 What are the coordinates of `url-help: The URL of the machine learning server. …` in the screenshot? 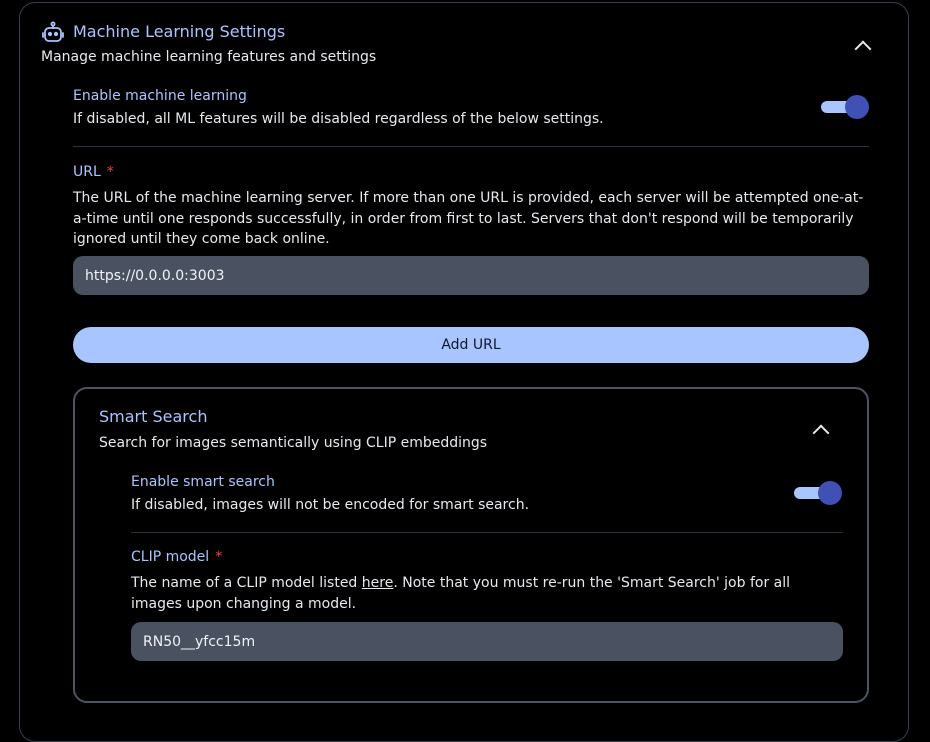 It's located at (468, 218).